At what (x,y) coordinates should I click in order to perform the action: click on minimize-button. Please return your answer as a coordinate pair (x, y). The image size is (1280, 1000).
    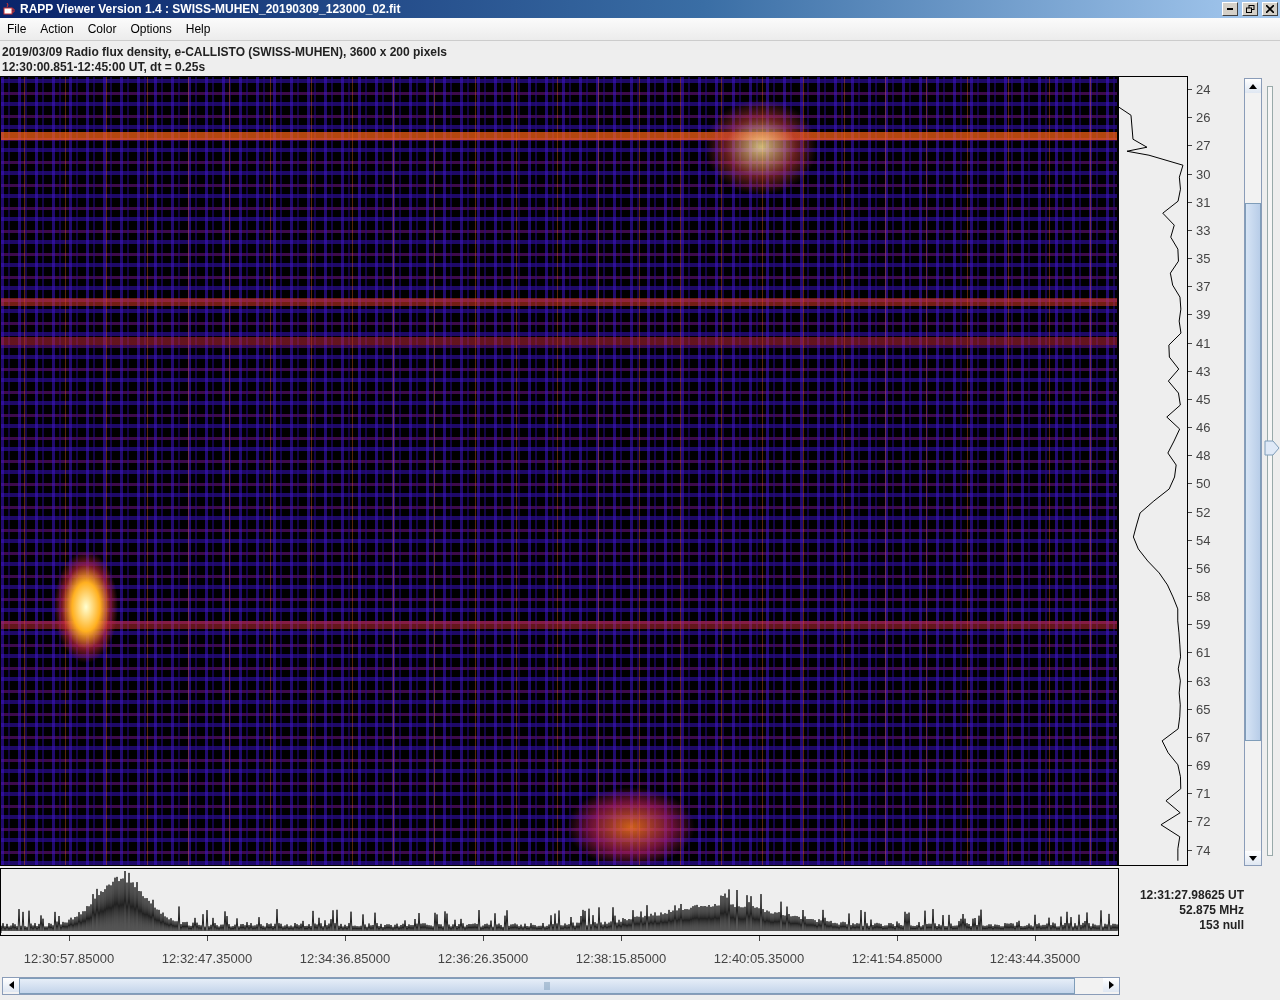
    Looking at the image, I should click on (1230, 9).